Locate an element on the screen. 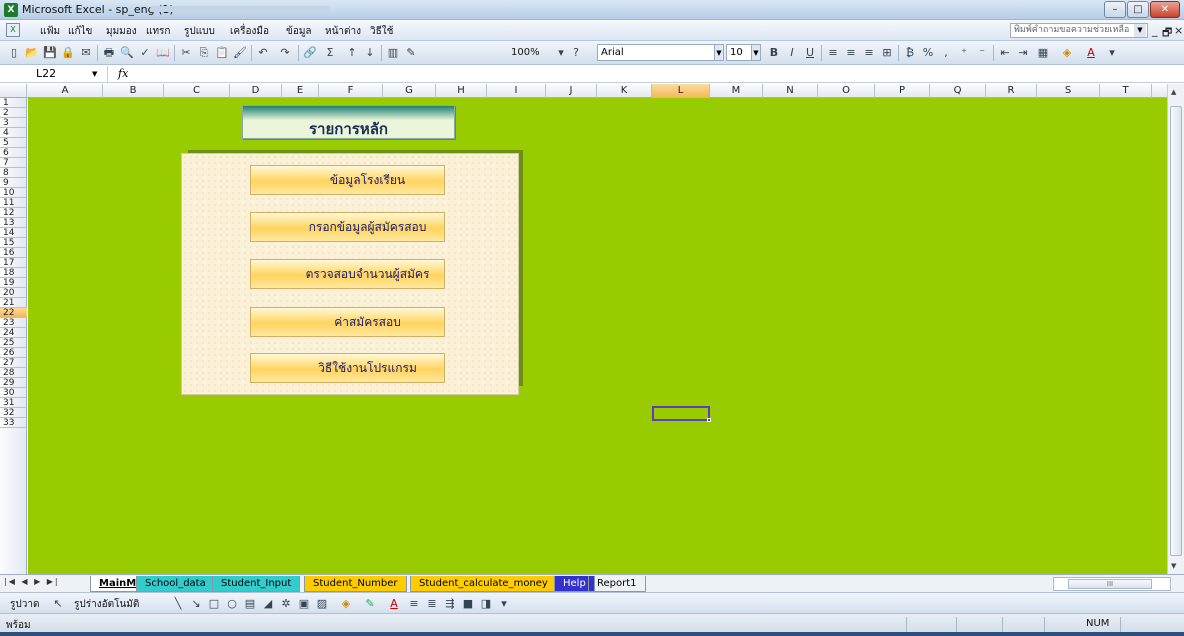 This screenshot has width=1184, height=636. print-preview-icon: 🔍 is located at coordinates (127, 53).